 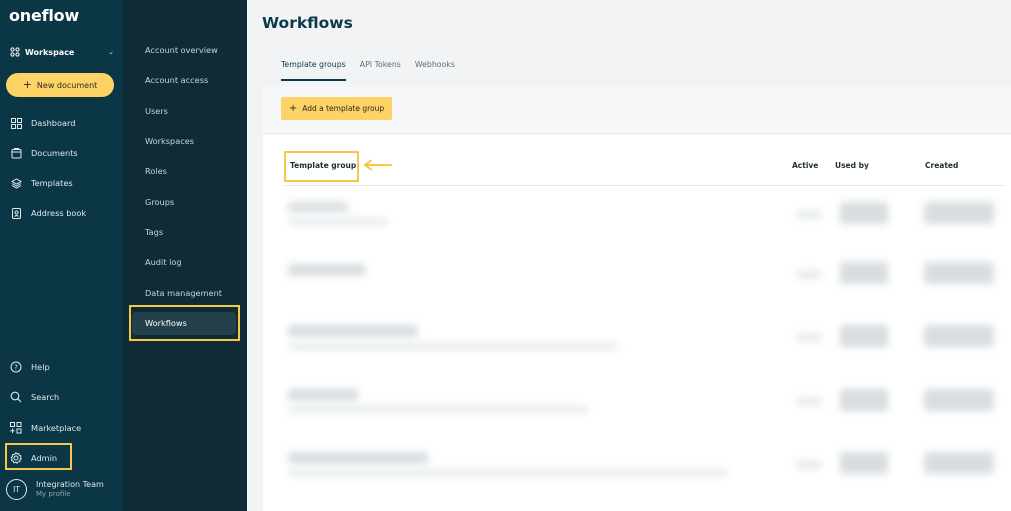 What do you see at coordinates (852, 165) in the screenshot?
I see `column-header-used-by: Used by` at bounding box center [852, 165].